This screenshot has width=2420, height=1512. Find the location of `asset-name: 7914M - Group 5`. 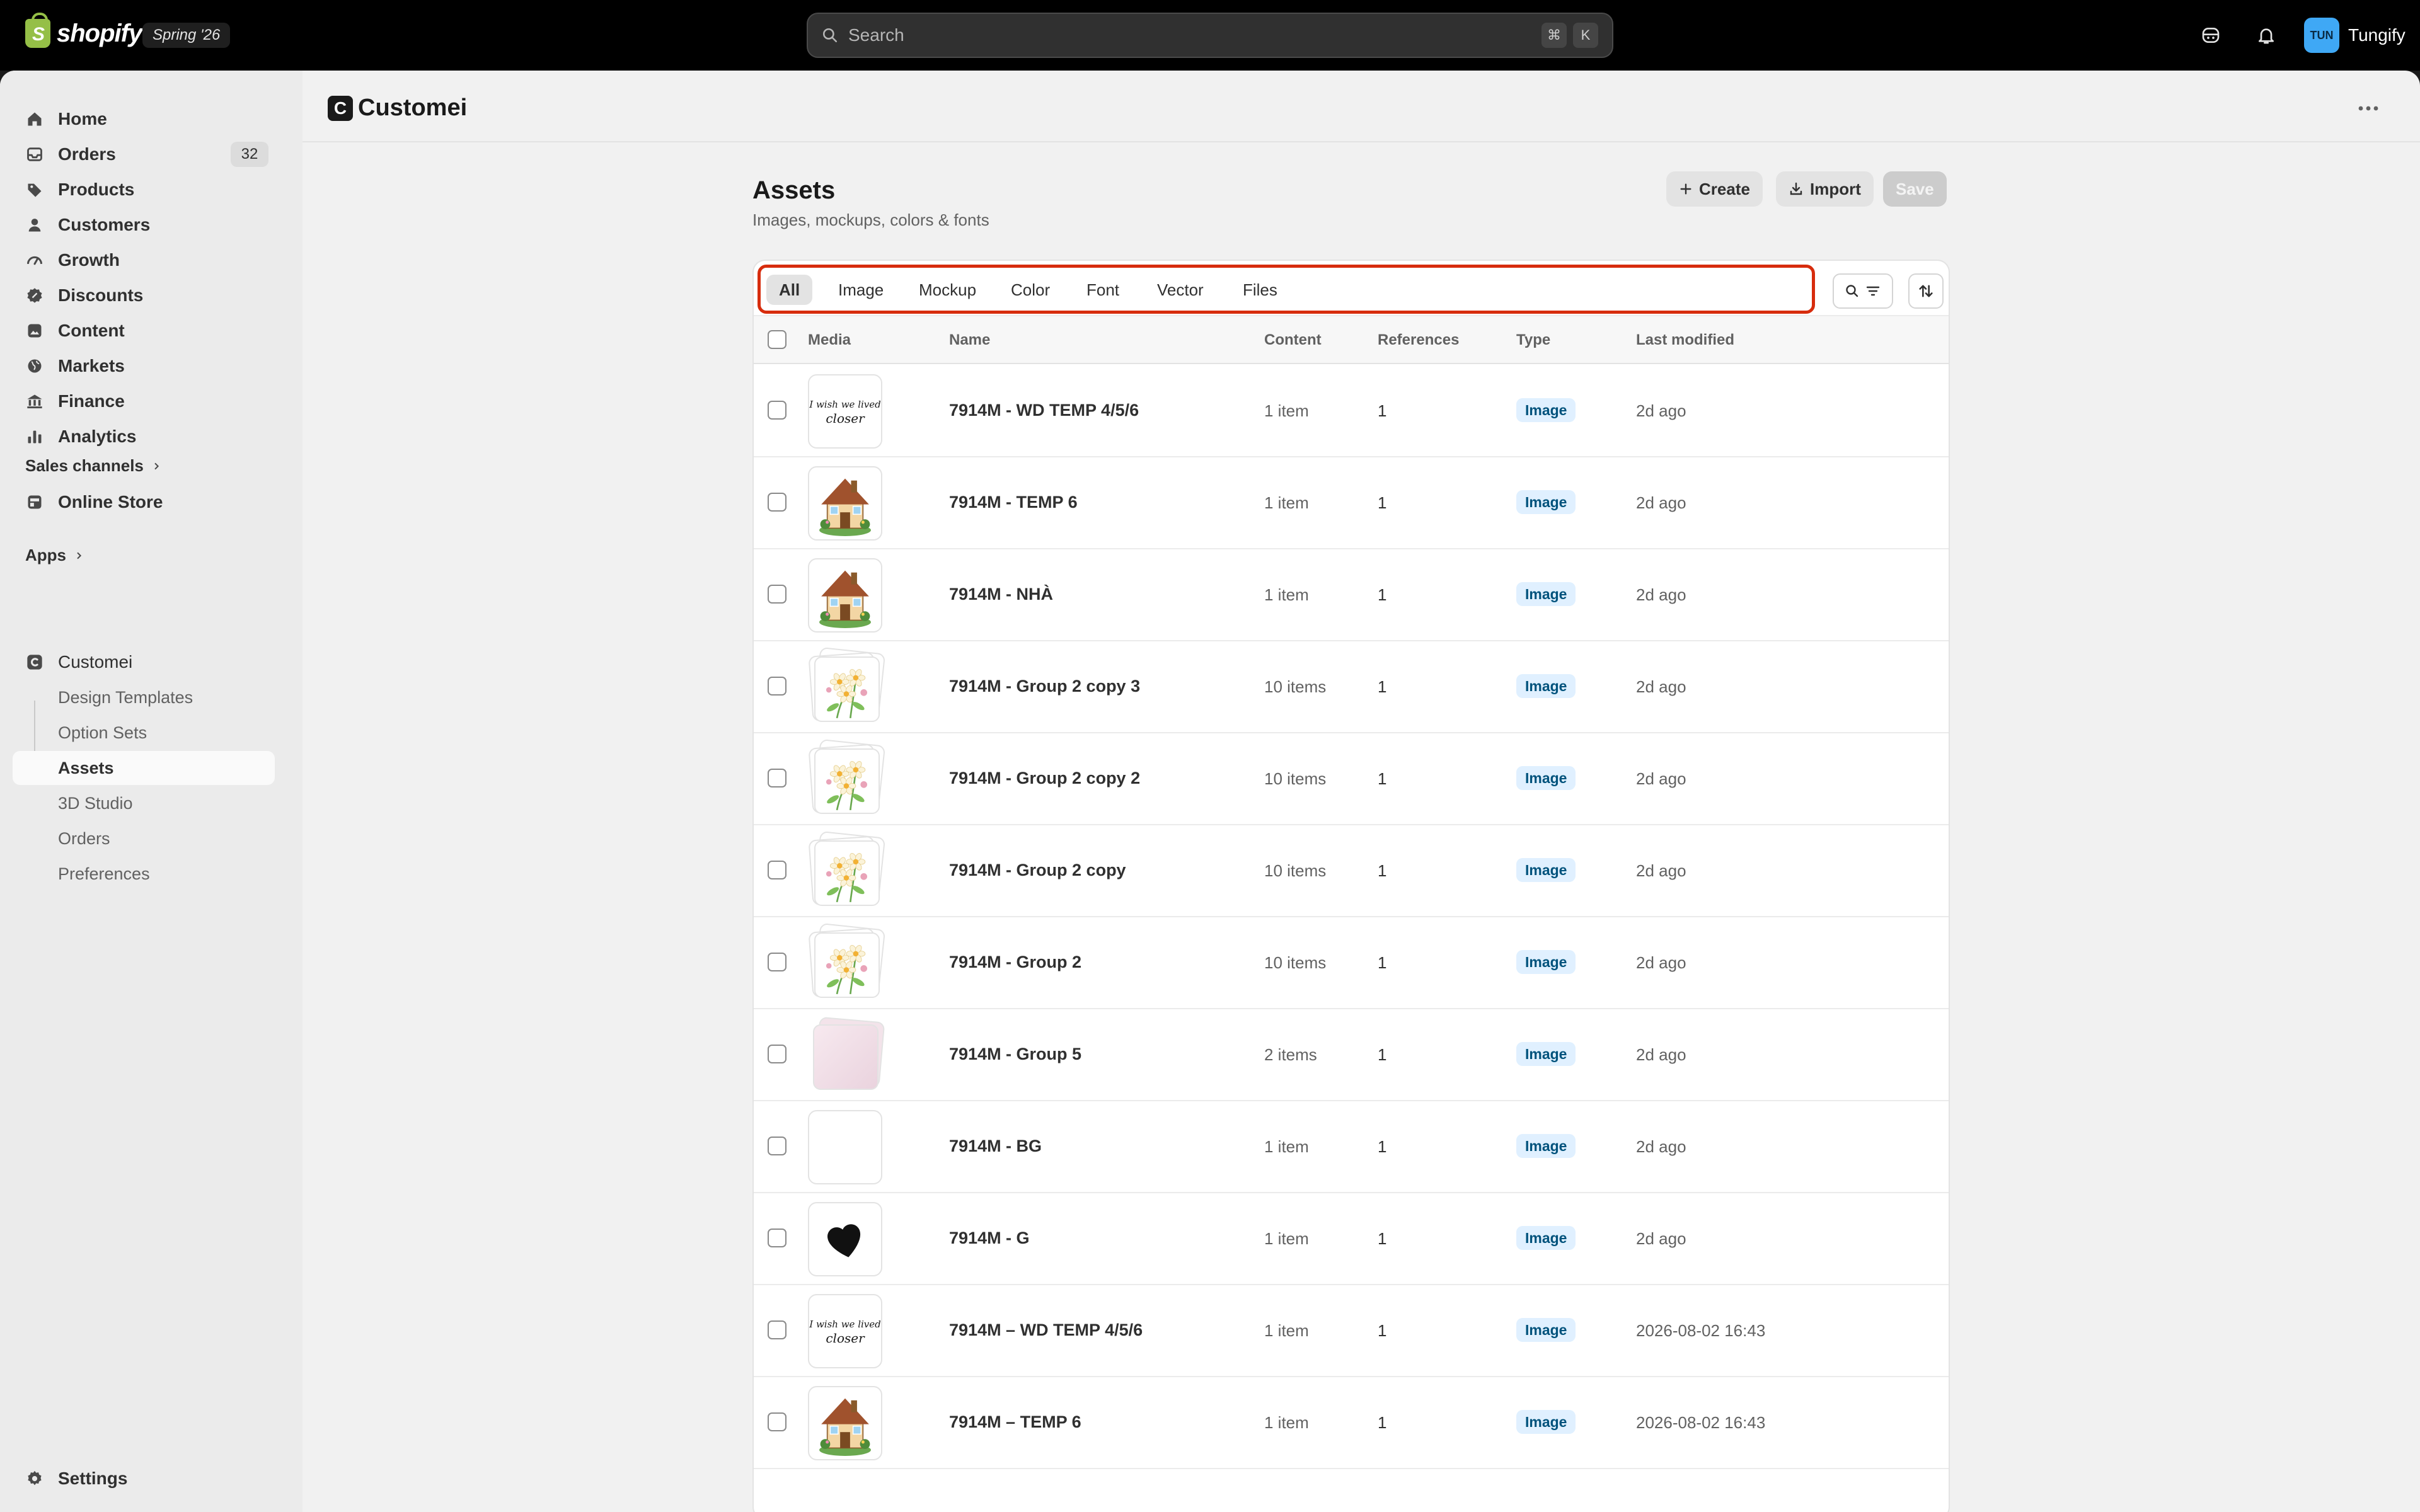

asset-name: 7914M - Group 5 is located at coordinates (1015, 1054).